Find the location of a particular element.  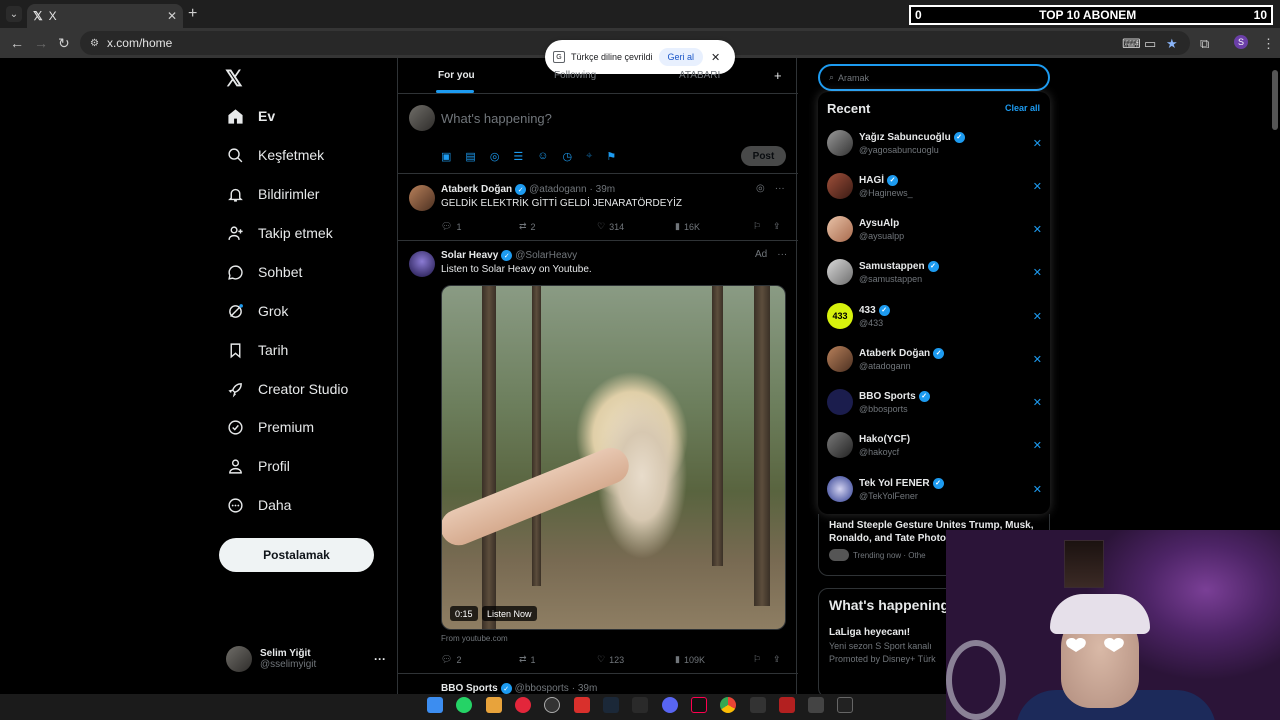

extensions-icon: ⧉ is located at coordinates (1204, 44).